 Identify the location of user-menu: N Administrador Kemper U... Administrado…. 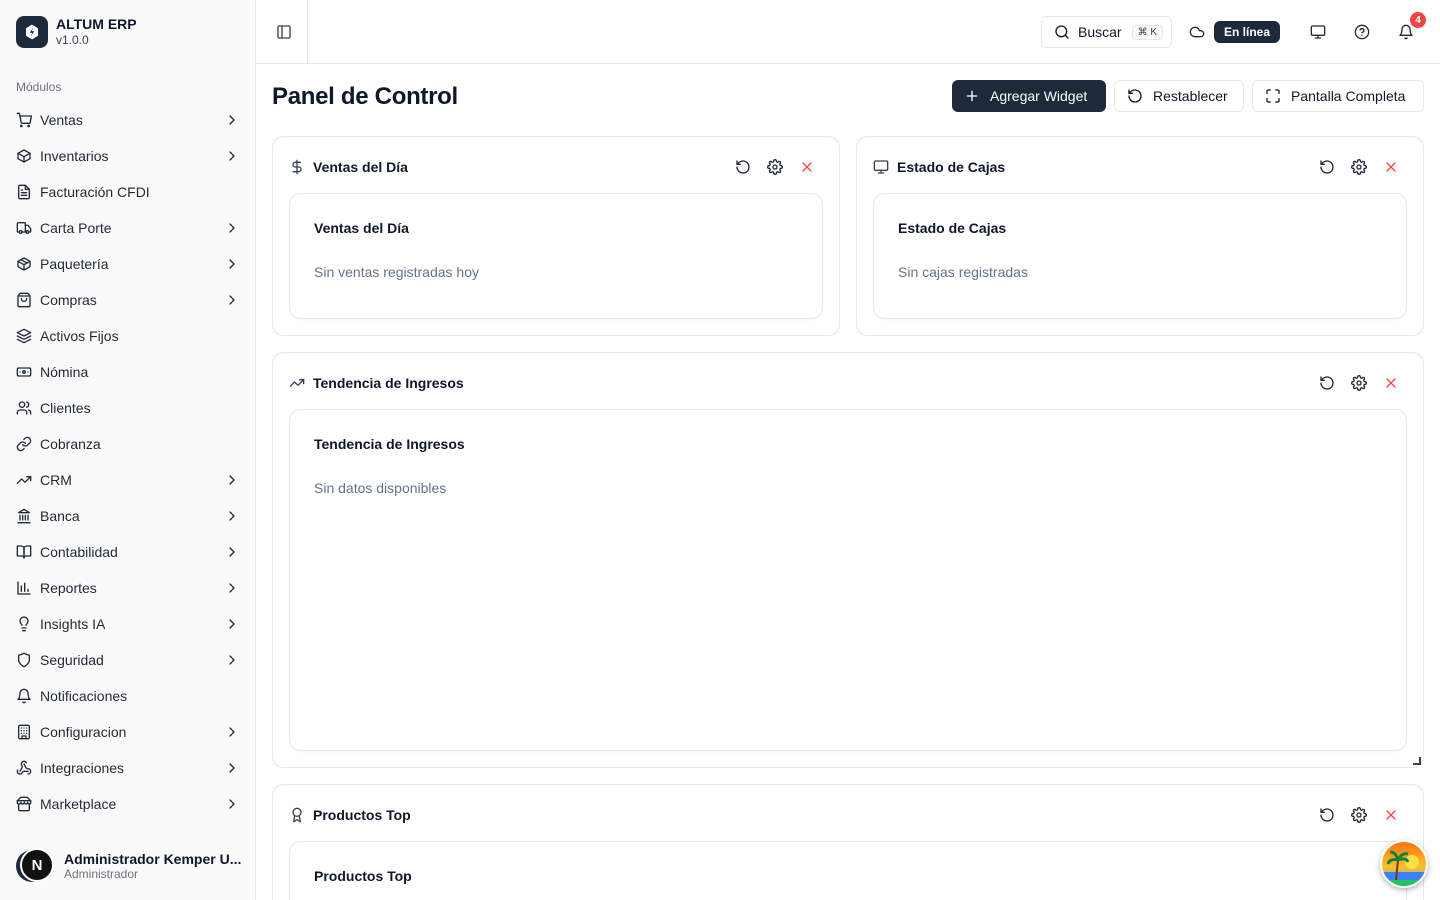
(127, 866).